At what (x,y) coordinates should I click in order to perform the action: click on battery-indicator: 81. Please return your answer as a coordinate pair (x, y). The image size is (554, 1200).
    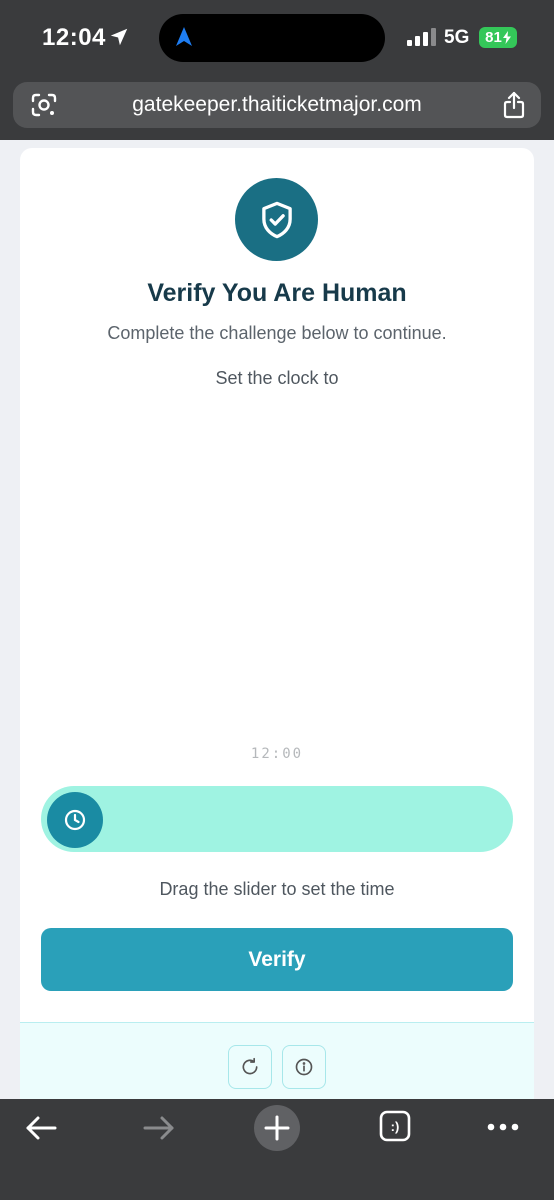
    Looking at the image, I should click on (498, 37).